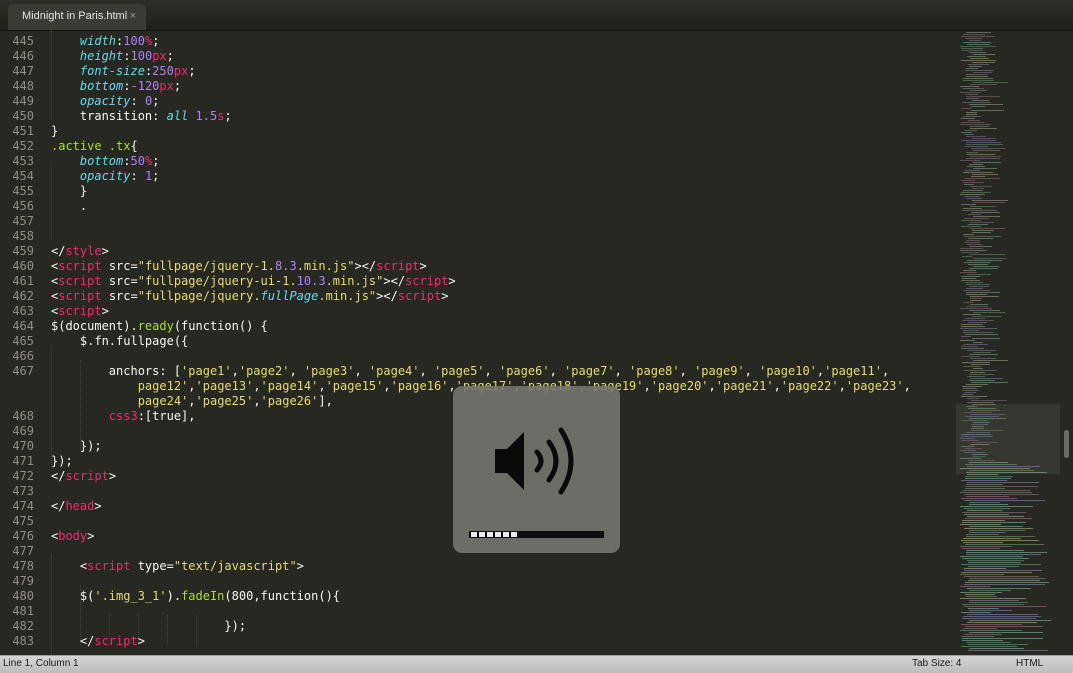 Image resolution: width=1073 pixels, height=673 pixels. I want to click on tab-title: Midnight in Paris.html, so click(75, 16).